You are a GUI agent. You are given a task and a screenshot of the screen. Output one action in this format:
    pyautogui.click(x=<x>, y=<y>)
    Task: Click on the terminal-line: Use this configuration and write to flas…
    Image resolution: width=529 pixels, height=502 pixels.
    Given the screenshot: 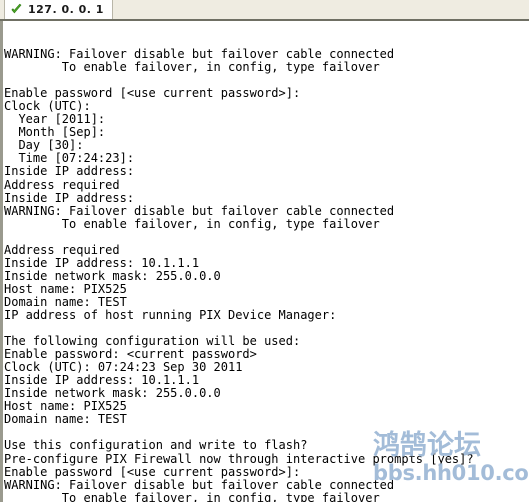 What is the action you would take?
    pyautogui.click(x=156, y=445)
    